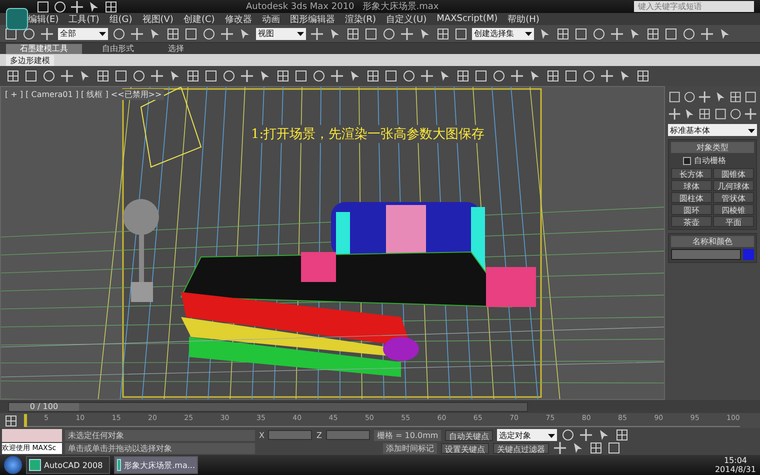 The image size is (760, 475). What do you see at coordinates (503, 34) in the screenshot?
I see `selection-set-dropdown: 创建选择集` at bounding box center [503, 34].